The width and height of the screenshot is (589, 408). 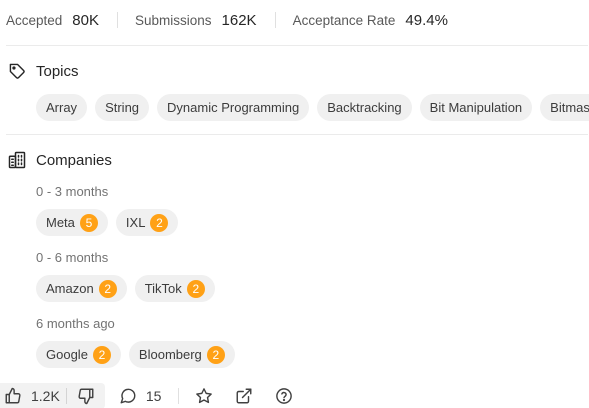 I want to click on dislike-button, so click(x=86, y=395).